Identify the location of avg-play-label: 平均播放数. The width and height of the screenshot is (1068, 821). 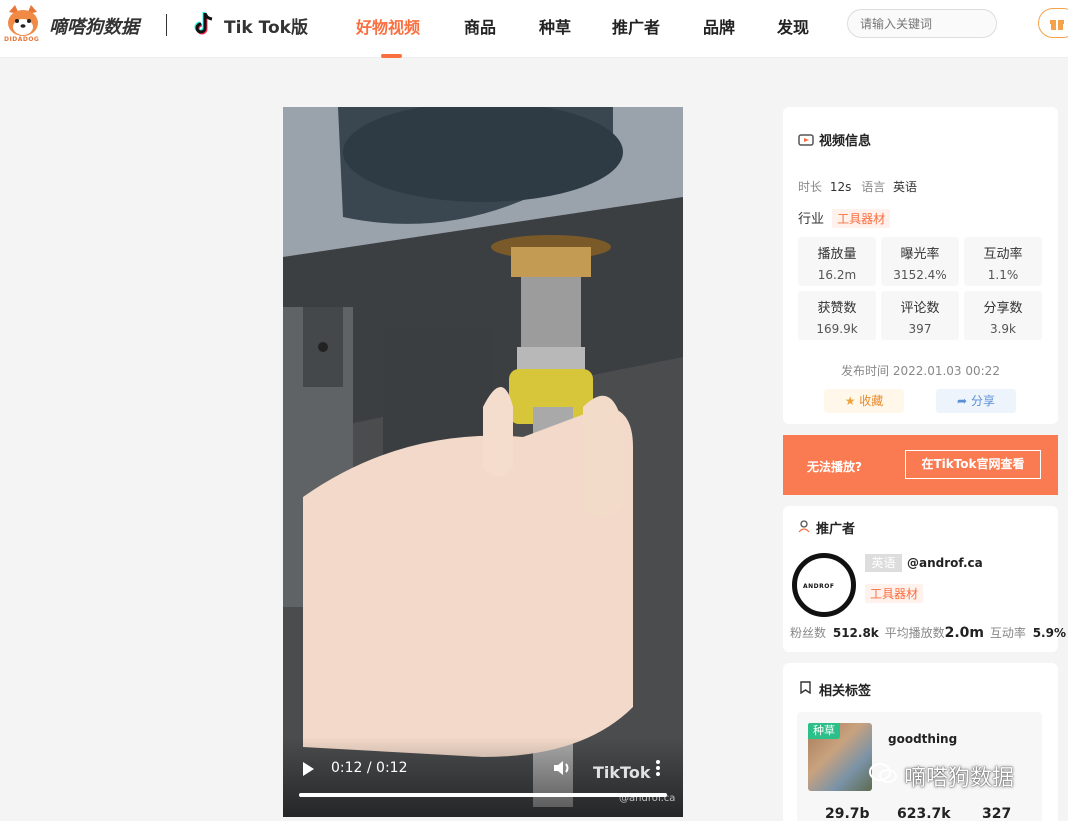
(914, 633).